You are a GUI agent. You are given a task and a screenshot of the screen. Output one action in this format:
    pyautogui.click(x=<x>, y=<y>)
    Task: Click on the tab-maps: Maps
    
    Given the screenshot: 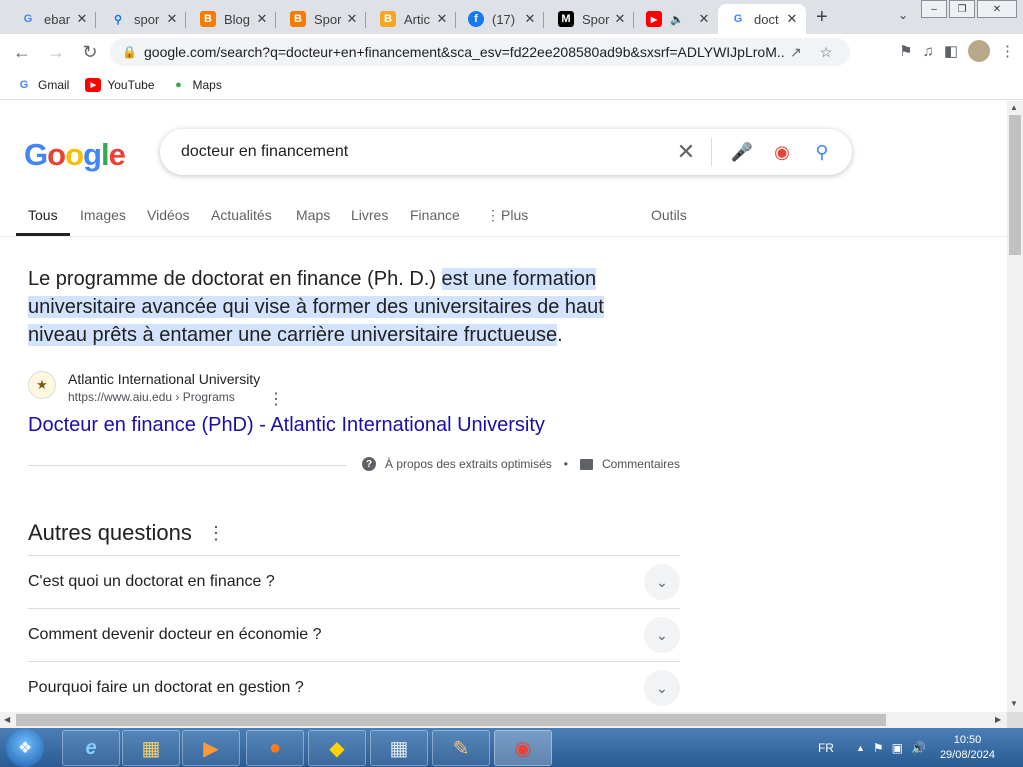 What is the action you would take?
    pyautogui.click(x=313, y=215)
    